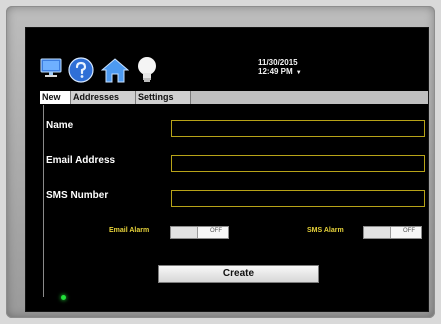 Image resolution: width=441 pixels, height=324 pixels. What do you see at coordinates (298, 198) in the screenshot?
I see `sms-number-field` at bounding box center [298, 198].